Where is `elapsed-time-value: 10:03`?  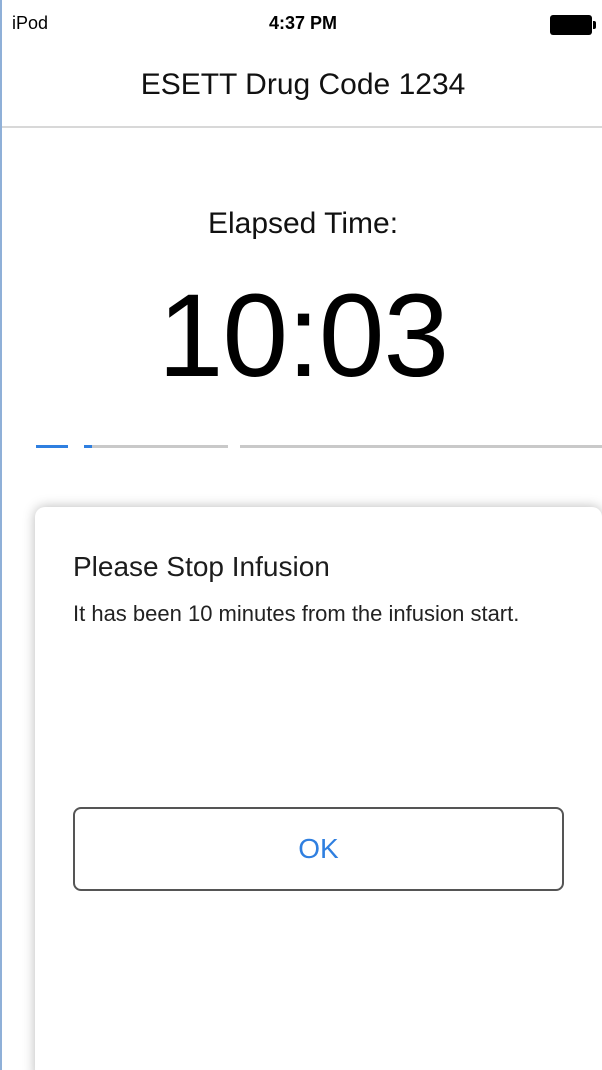
elapsed-time-value: 10:03 is located at coordinates (303, 336).